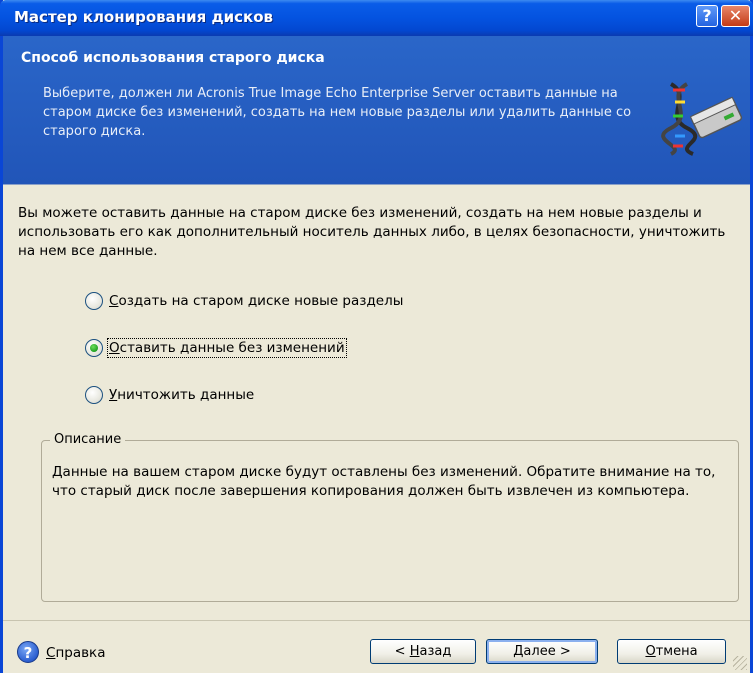 This screenshot has height=673, width=753. What do you see at coordinates (740, 663) in the screenshot?
I see `resize-grip` at bounding box center [740, 663].